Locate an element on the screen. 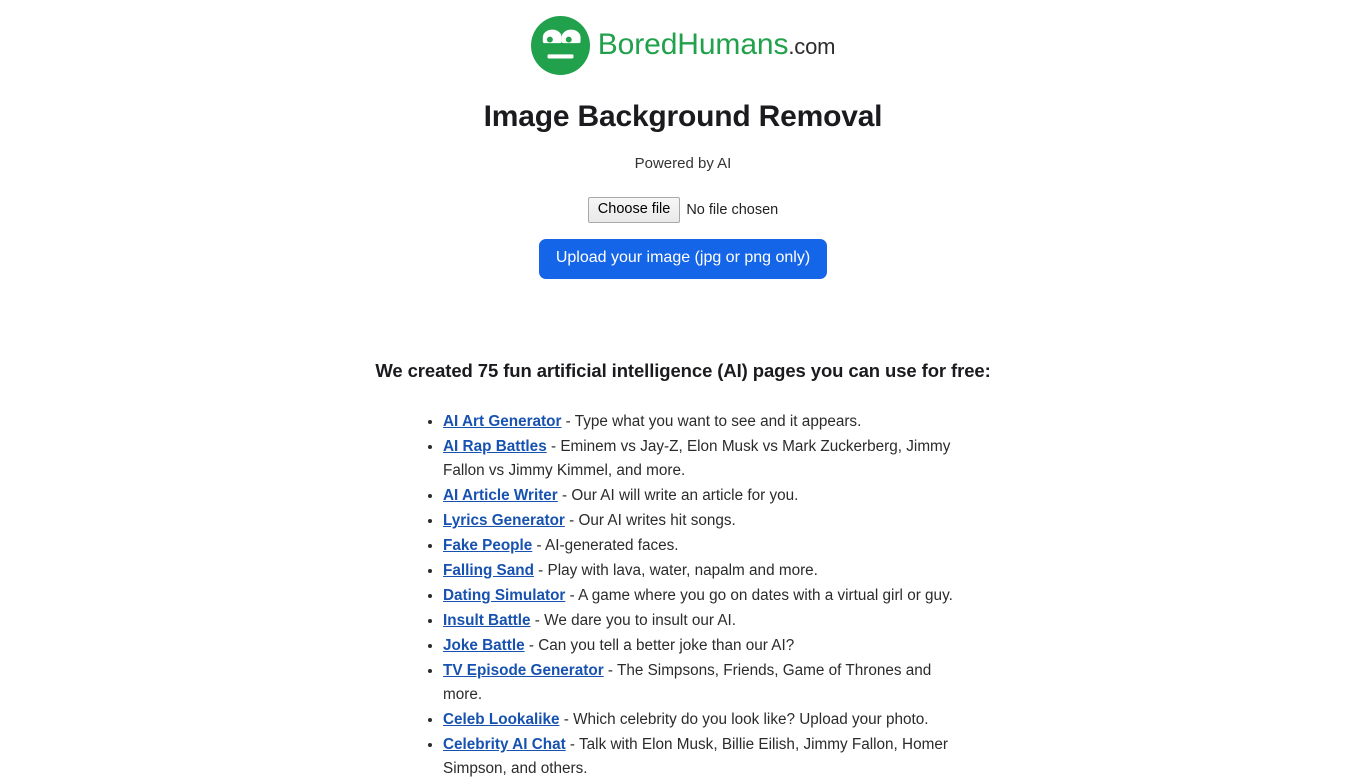 Image resolution: width=1366 pixels, height=781 pixels. brand-name-part2: Humans is located at coordinates (733, 44).